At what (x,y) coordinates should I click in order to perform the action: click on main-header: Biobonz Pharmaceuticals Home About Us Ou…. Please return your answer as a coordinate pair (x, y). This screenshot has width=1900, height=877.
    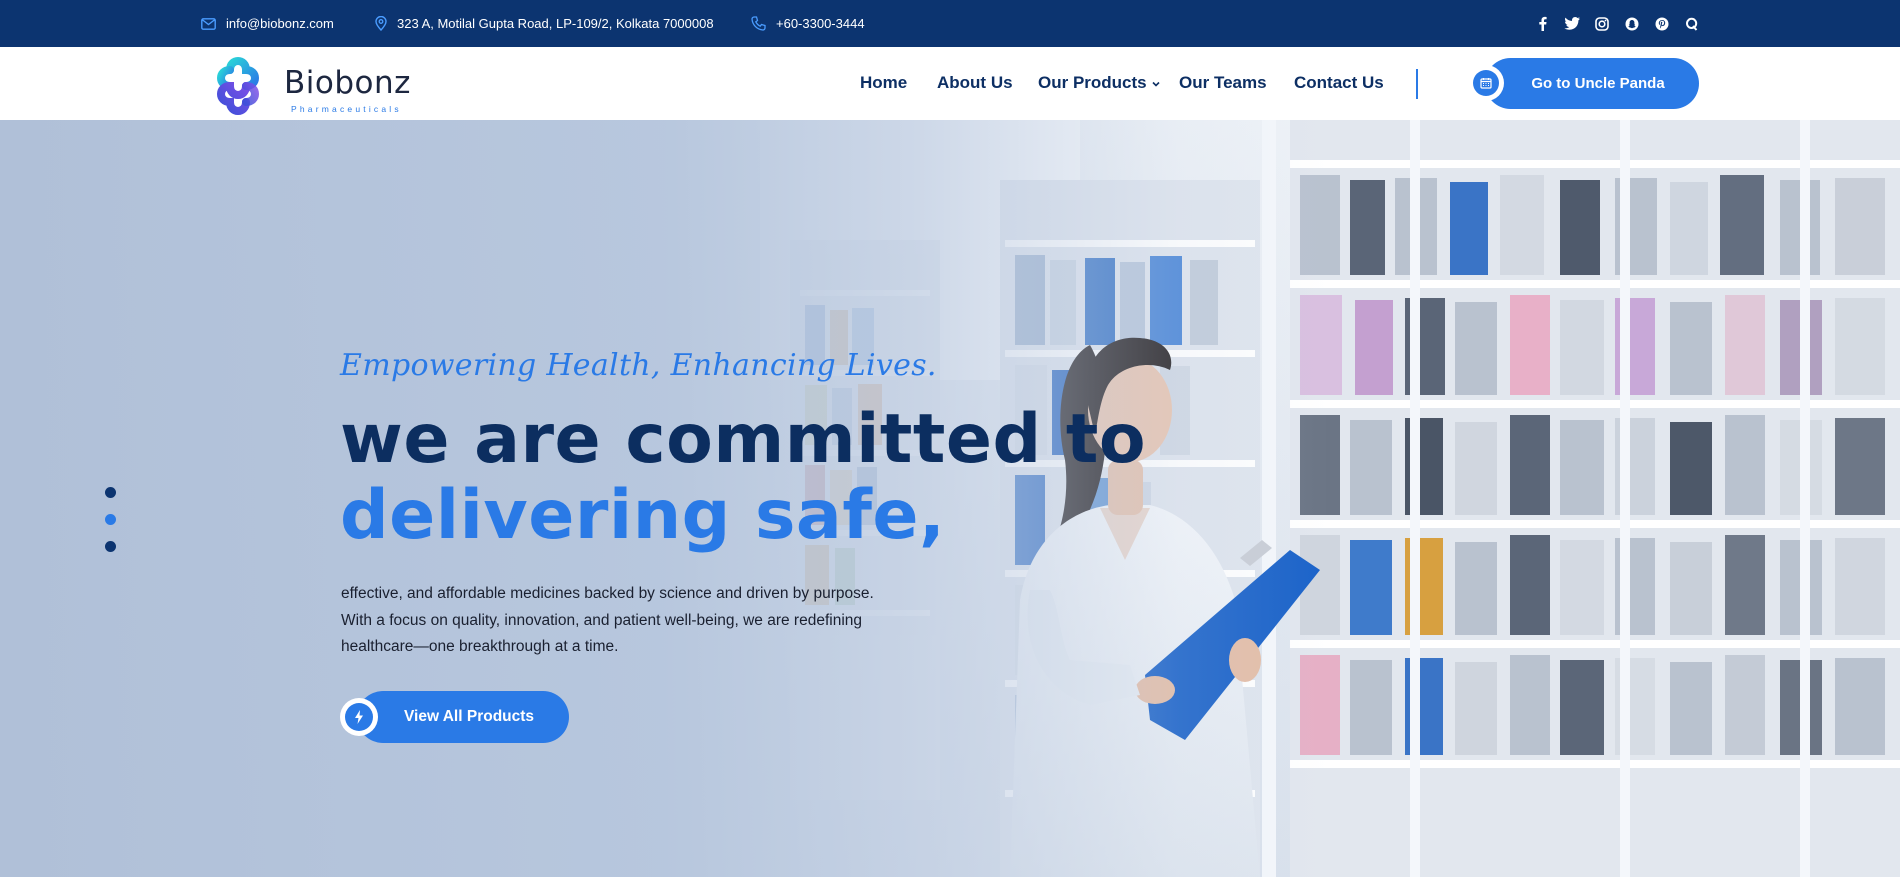
    Looking at the image, I should click on (950, 83).